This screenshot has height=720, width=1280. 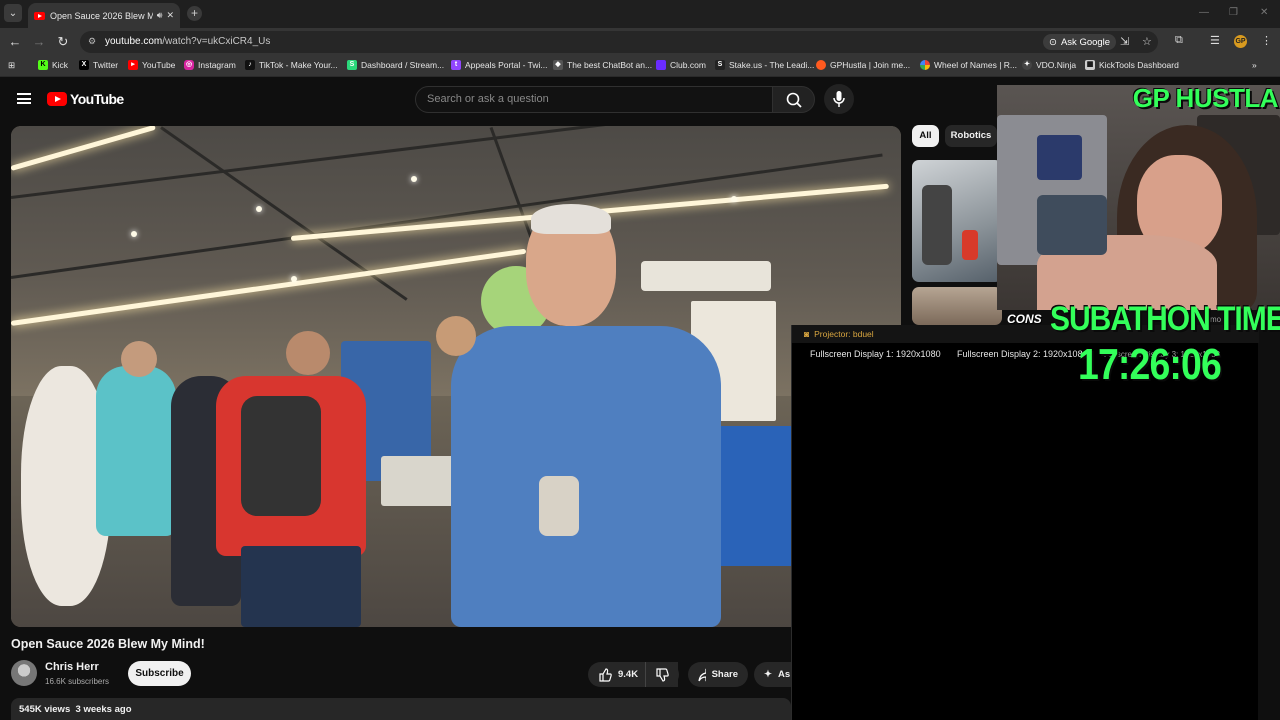 I want to click on reload-icon: ↻, so click(x=63, y=42).